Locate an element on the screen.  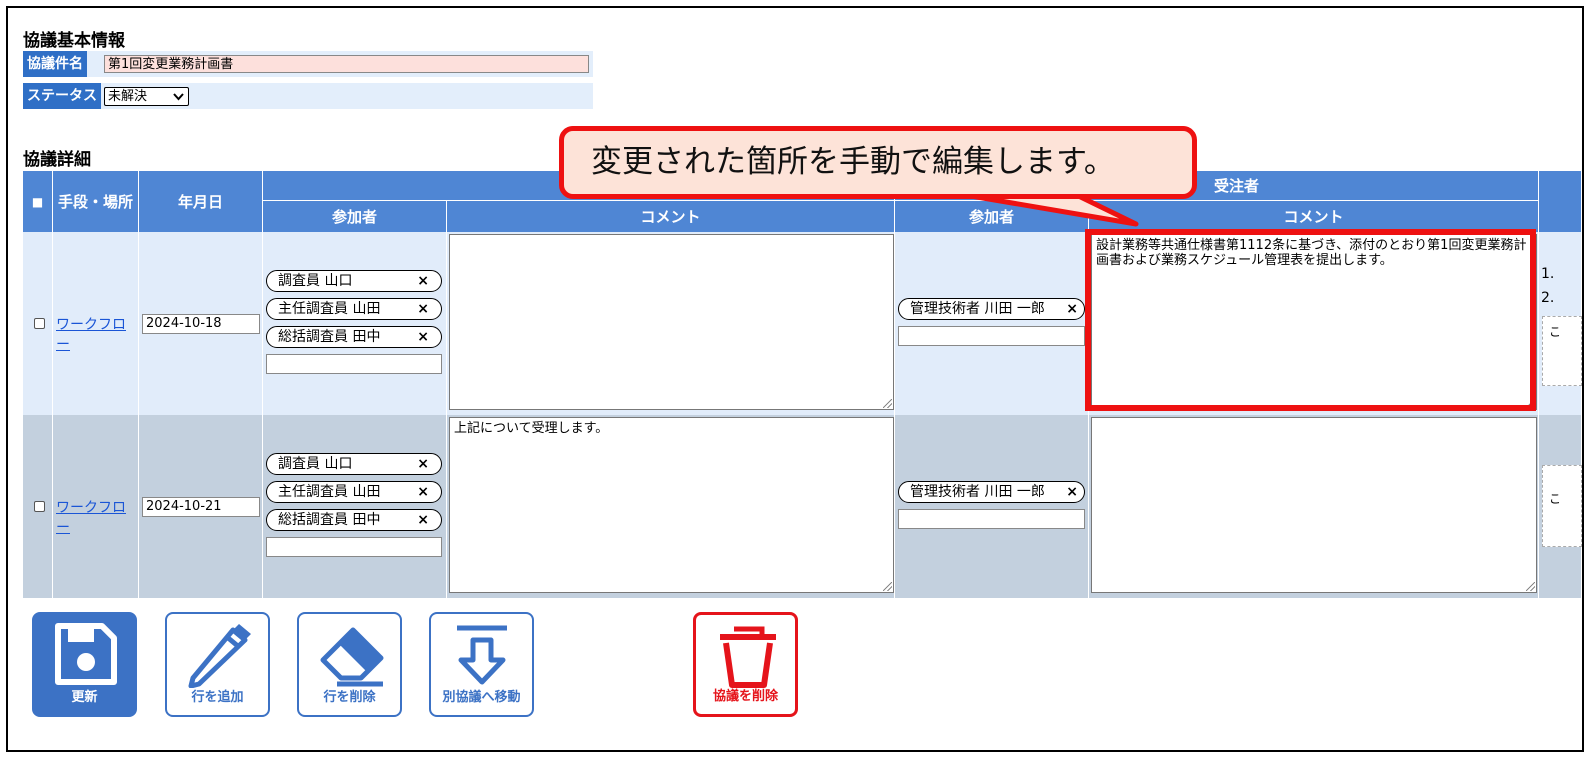
row2-side-dropzone: こ is located at coordinates (1562, 506).